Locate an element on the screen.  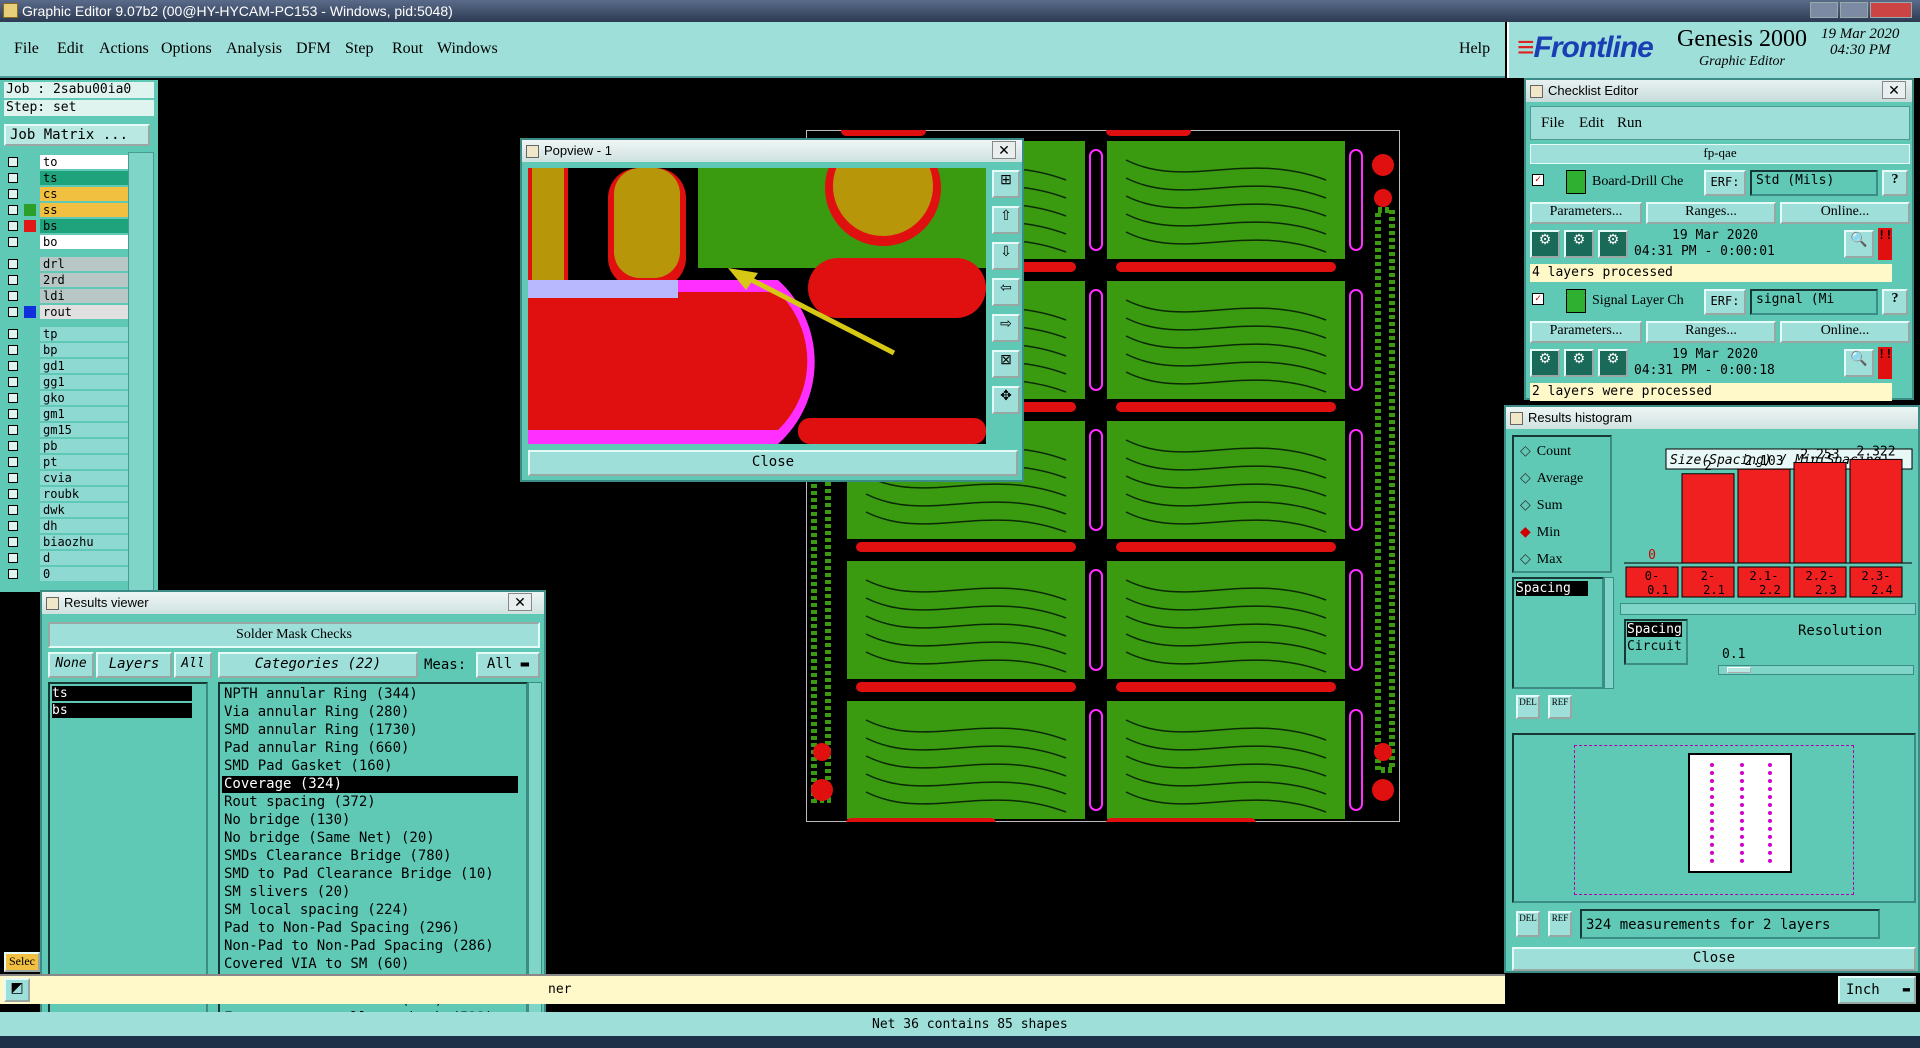
layer-row-gd1: gd1 is located at coordinates (67, 366).